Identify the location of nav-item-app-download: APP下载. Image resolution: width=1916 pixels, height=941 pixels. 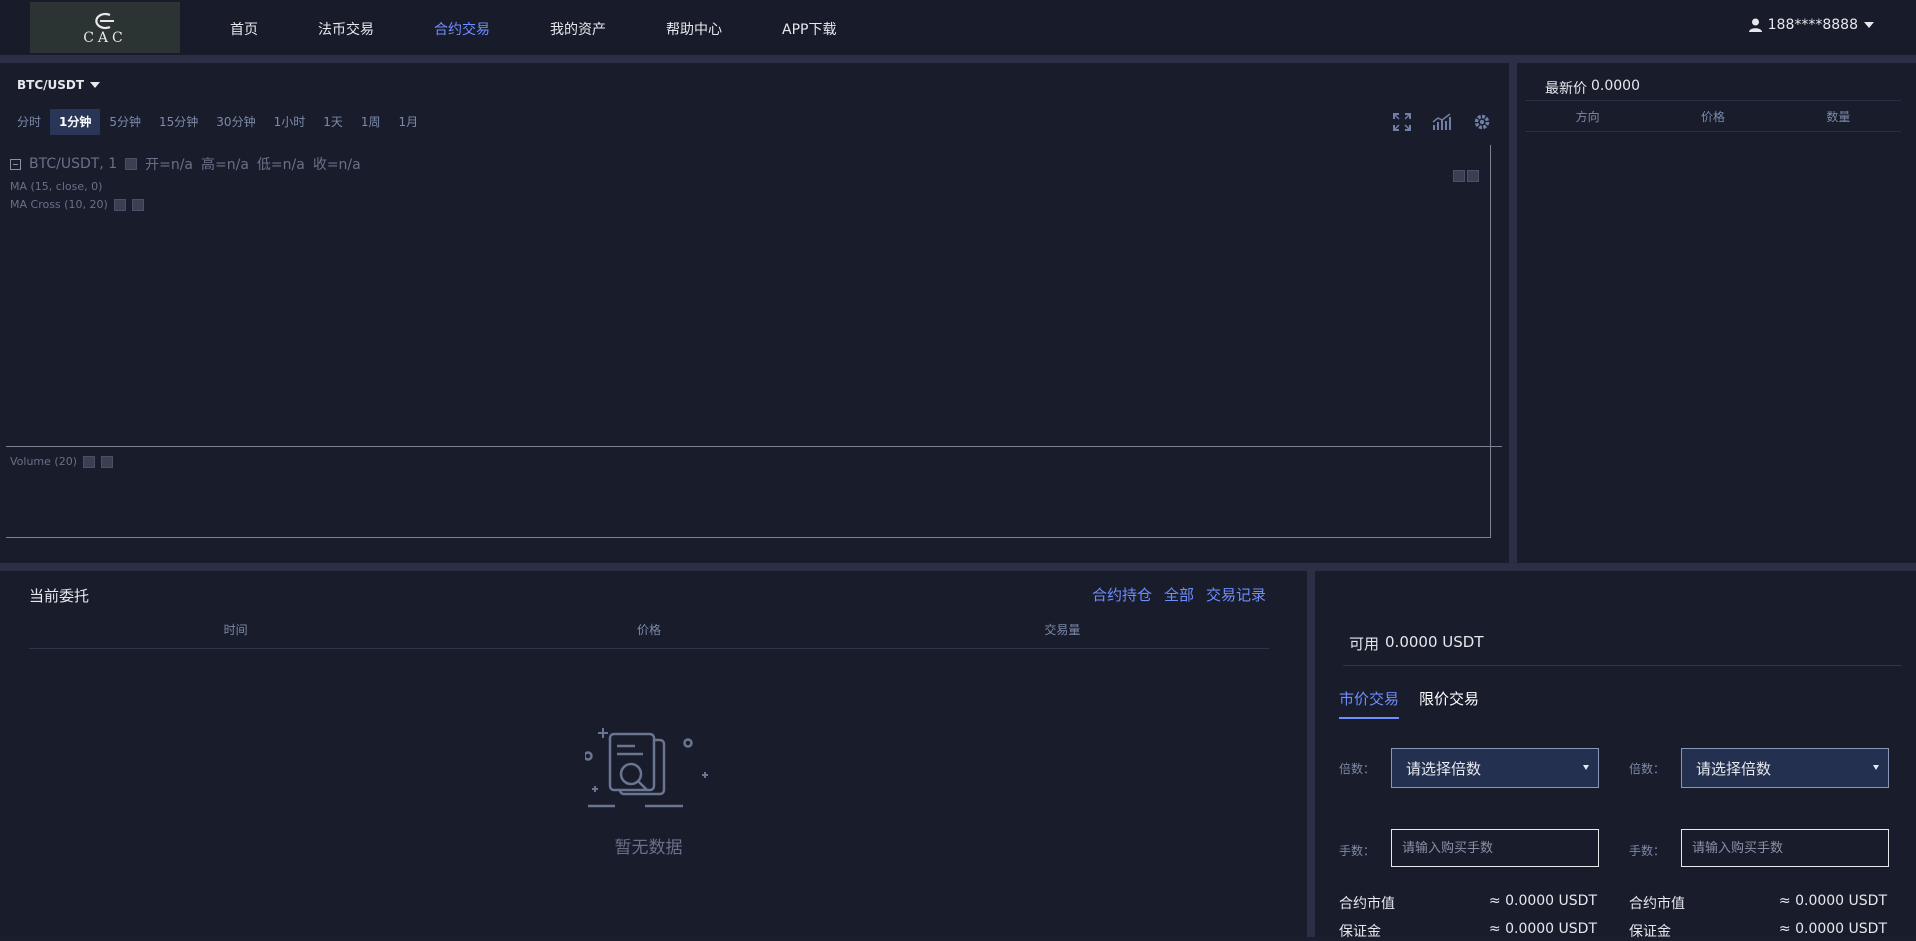
(809, 29).